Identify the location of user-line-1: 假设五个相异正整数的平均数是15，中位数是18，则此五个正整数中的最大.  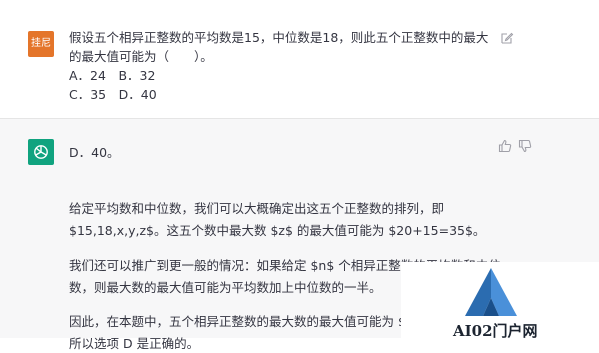
(279, 37).